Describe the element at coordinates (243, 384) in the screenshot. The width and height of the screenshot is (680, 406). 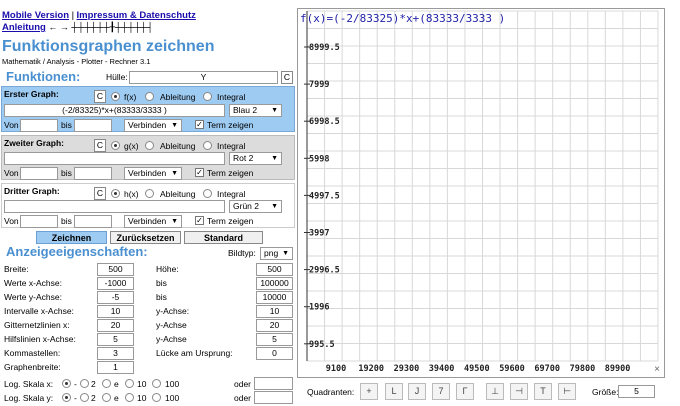
I see `logx-oder-label: oder` at that location.